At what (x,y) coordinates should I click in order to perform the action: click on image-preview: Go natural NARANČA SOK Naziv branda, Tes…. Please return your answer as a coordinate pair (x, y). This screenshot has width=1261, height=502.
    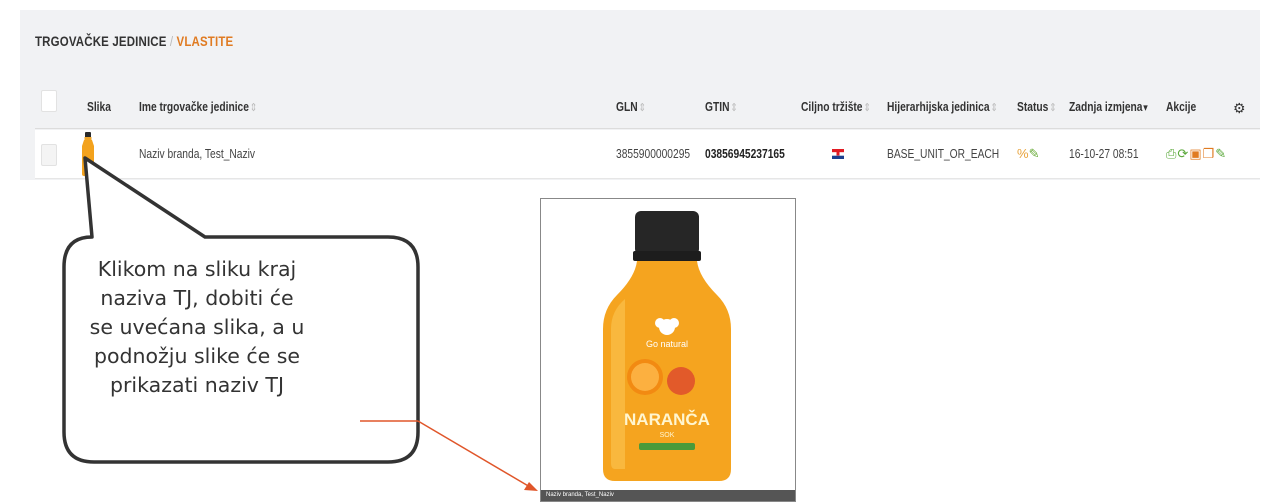
    Looking at the image, I should click on (668, 350).